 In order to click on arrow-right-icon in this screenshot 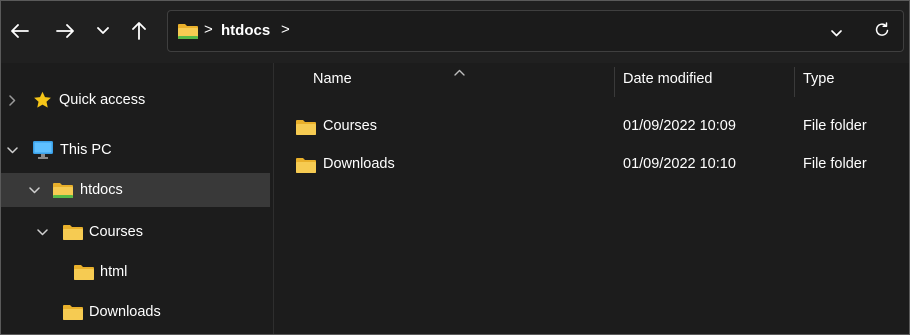, I will do `click(65, 31)`.